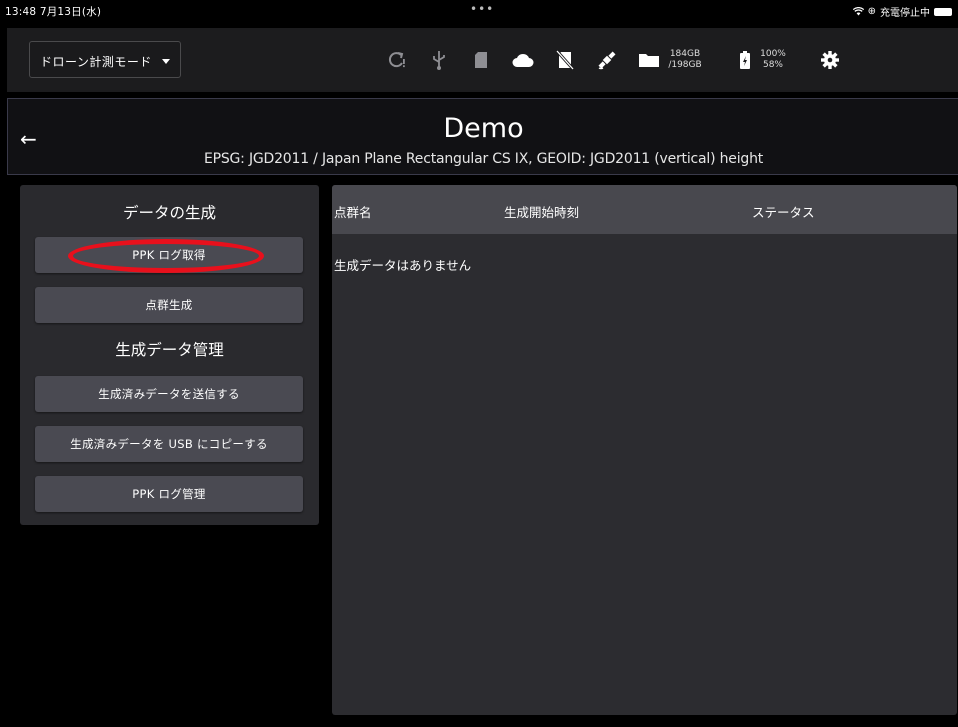 The width and height of the screenshot is (958, 727). I want to click on ppk-log-button: PPK ログ取得, so click(169, 255).